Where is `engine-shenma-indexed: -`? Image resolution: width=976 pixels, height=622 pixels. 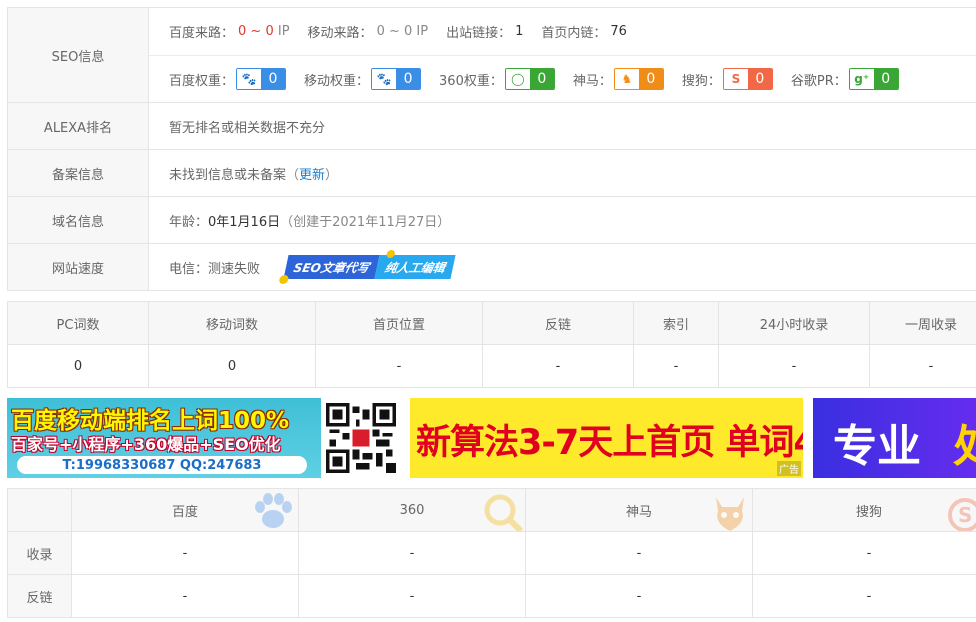 engine-shenma-indexed: - is located at coordinates (639, 553).